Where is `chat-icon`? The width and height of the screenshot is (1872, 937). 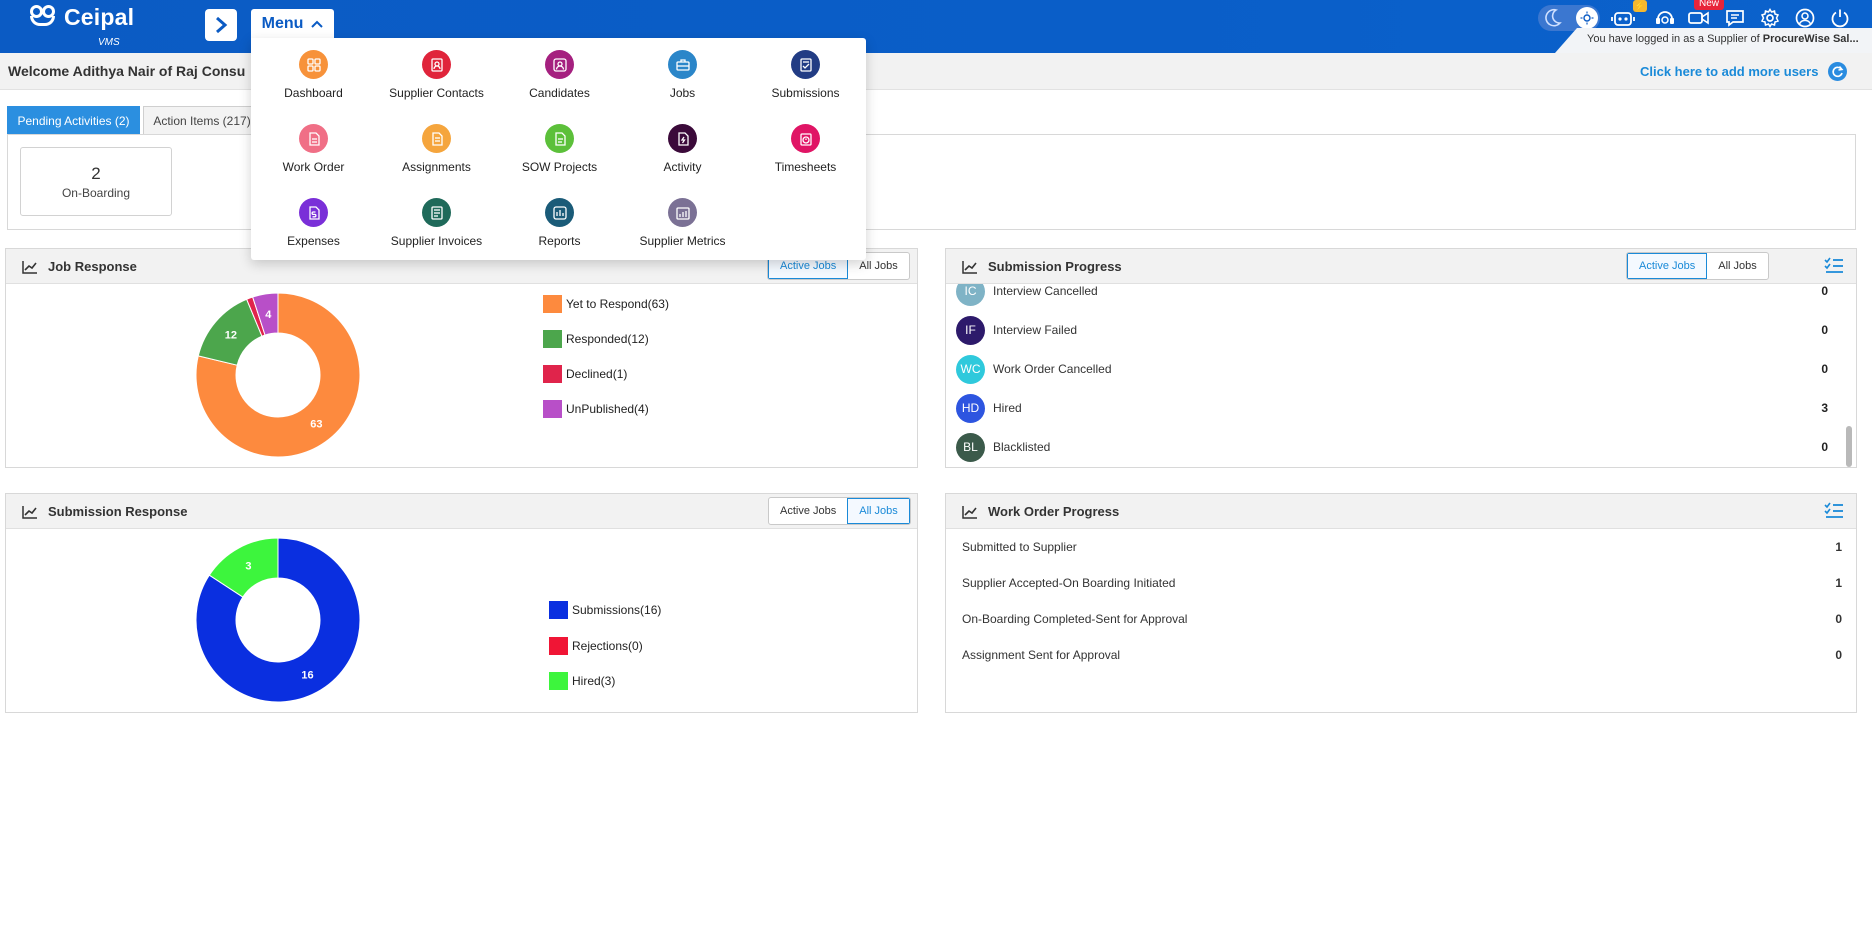
chat-icon is located at coordinates (1735, 18).